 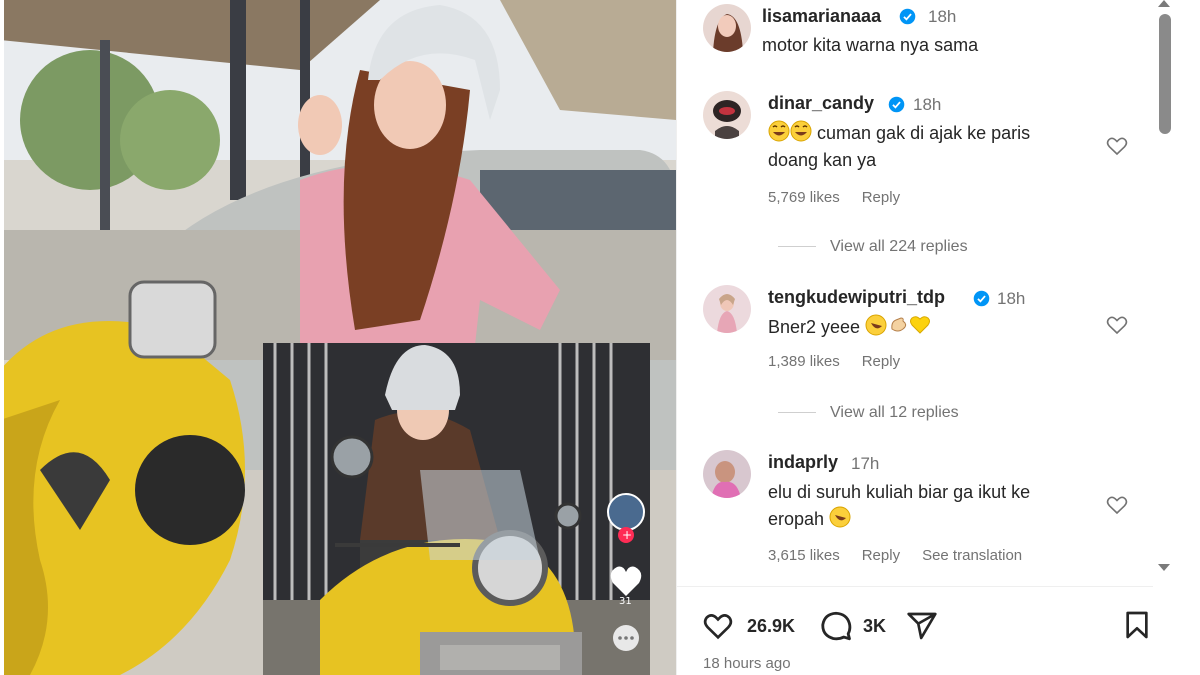 I want to click on comment-icon, so click(x=836, y=626).